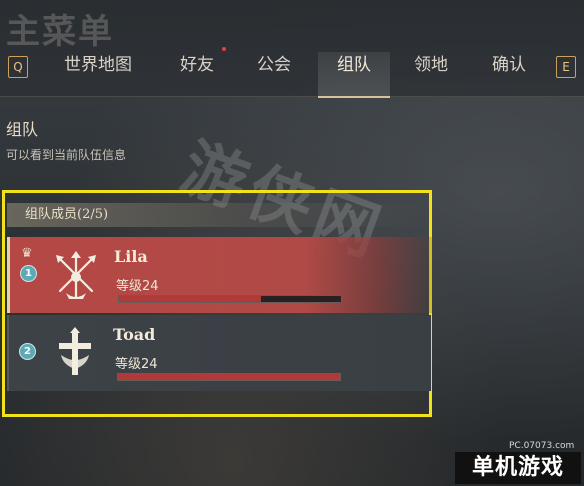 The image size is (584, 486). I want to click on tab-friends: 好友, so click(197, 74).